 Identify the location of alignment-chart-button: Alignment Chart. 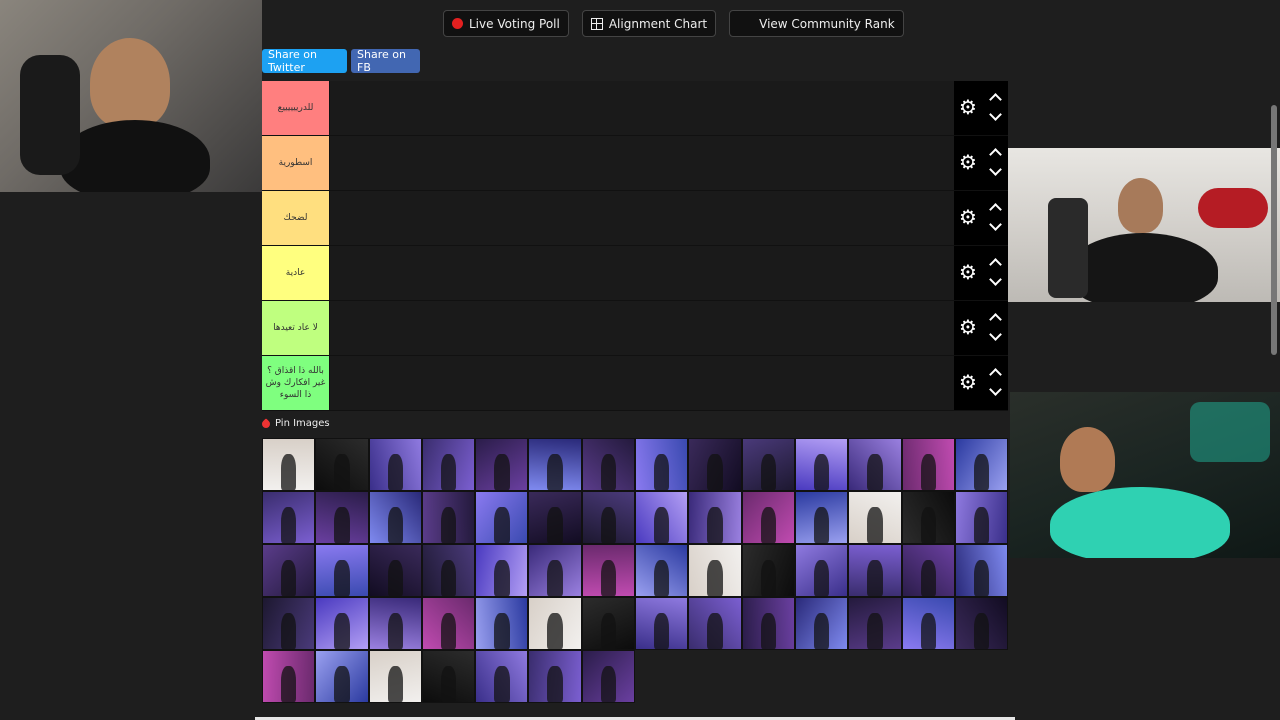
(649, 23).